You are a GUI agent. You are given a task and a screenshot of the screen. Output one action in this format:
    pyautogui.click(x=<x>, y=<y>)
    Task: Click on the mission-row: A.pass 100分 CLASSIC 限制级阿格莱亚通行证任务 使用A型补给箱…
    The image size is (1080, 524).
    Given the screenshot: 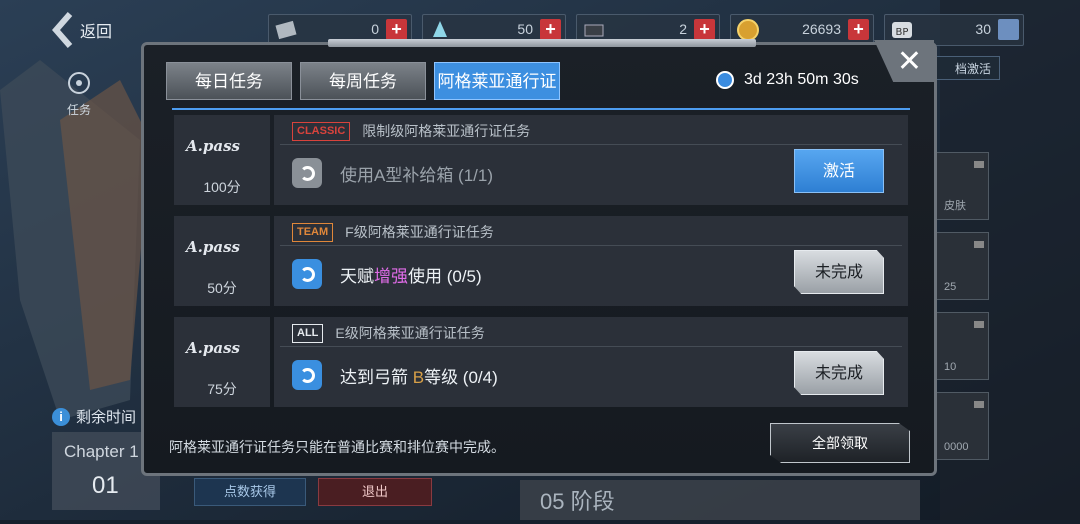 What is the action you would take?
    pyautogui.click(x=541, y=160)
    